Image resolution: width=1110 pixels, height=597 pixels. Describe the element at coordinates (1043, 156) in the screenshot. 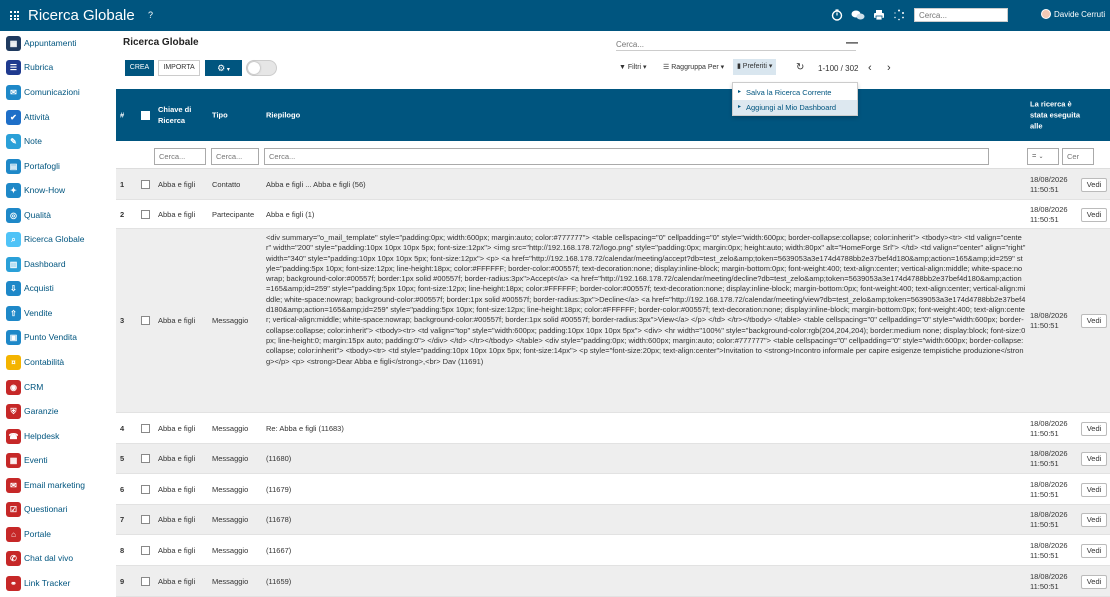

I see `filter-date-operator: = ⌄` at that location.